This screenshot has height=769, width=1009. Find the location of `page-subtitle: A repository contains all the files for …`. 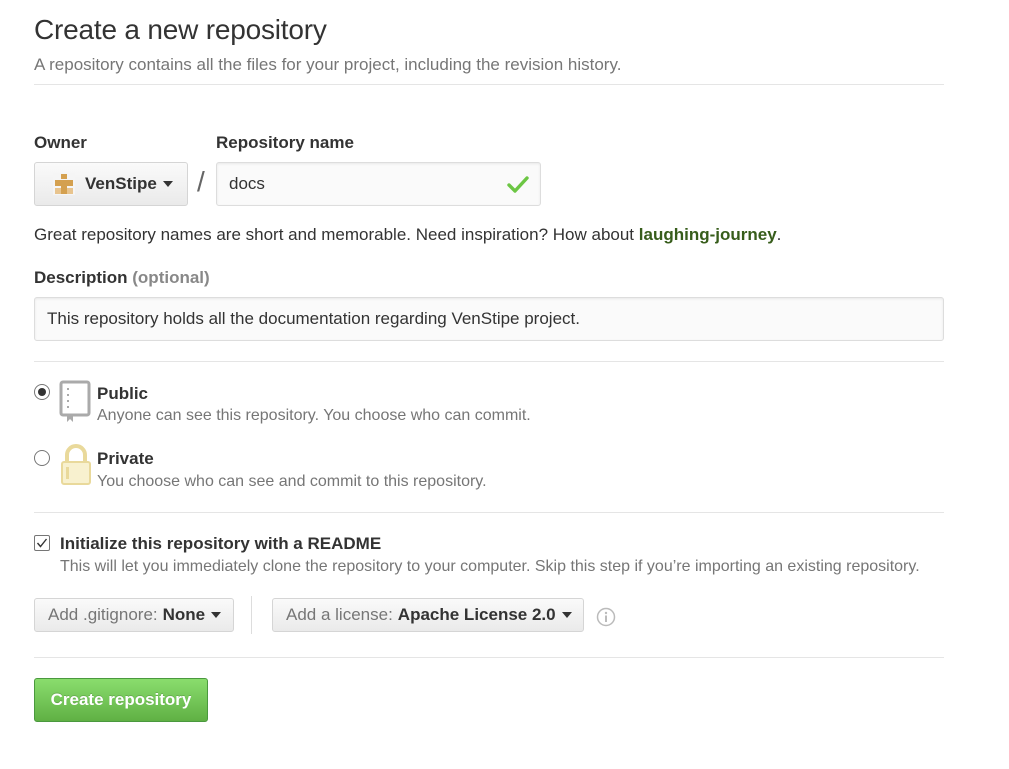

page-subtitle: A repository contains all the files for … is located at coordinates (328, 64).